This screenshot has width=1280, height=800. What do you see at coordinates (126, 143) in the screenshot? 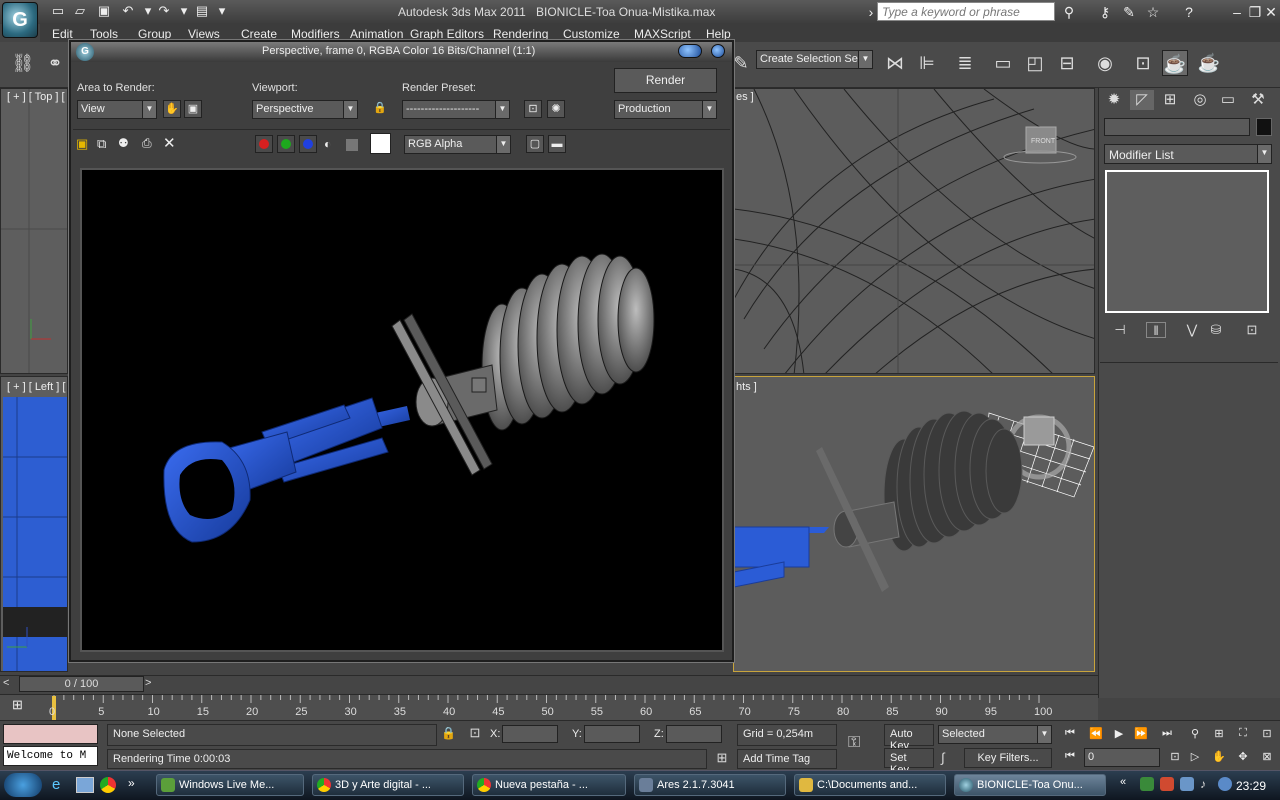
I see `clone-frame-icon: ⚉` at bounding box center [126, 143].